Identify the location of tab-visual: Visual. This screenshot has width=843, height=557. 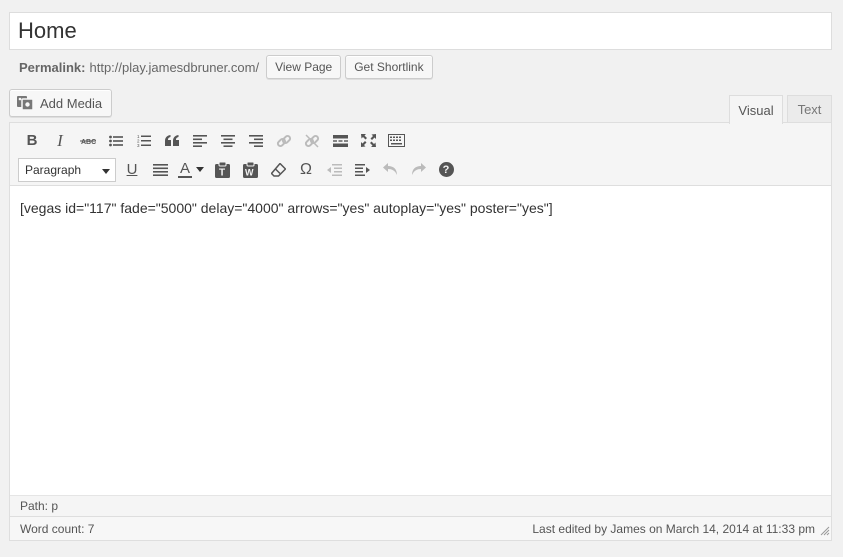
(756, 109).